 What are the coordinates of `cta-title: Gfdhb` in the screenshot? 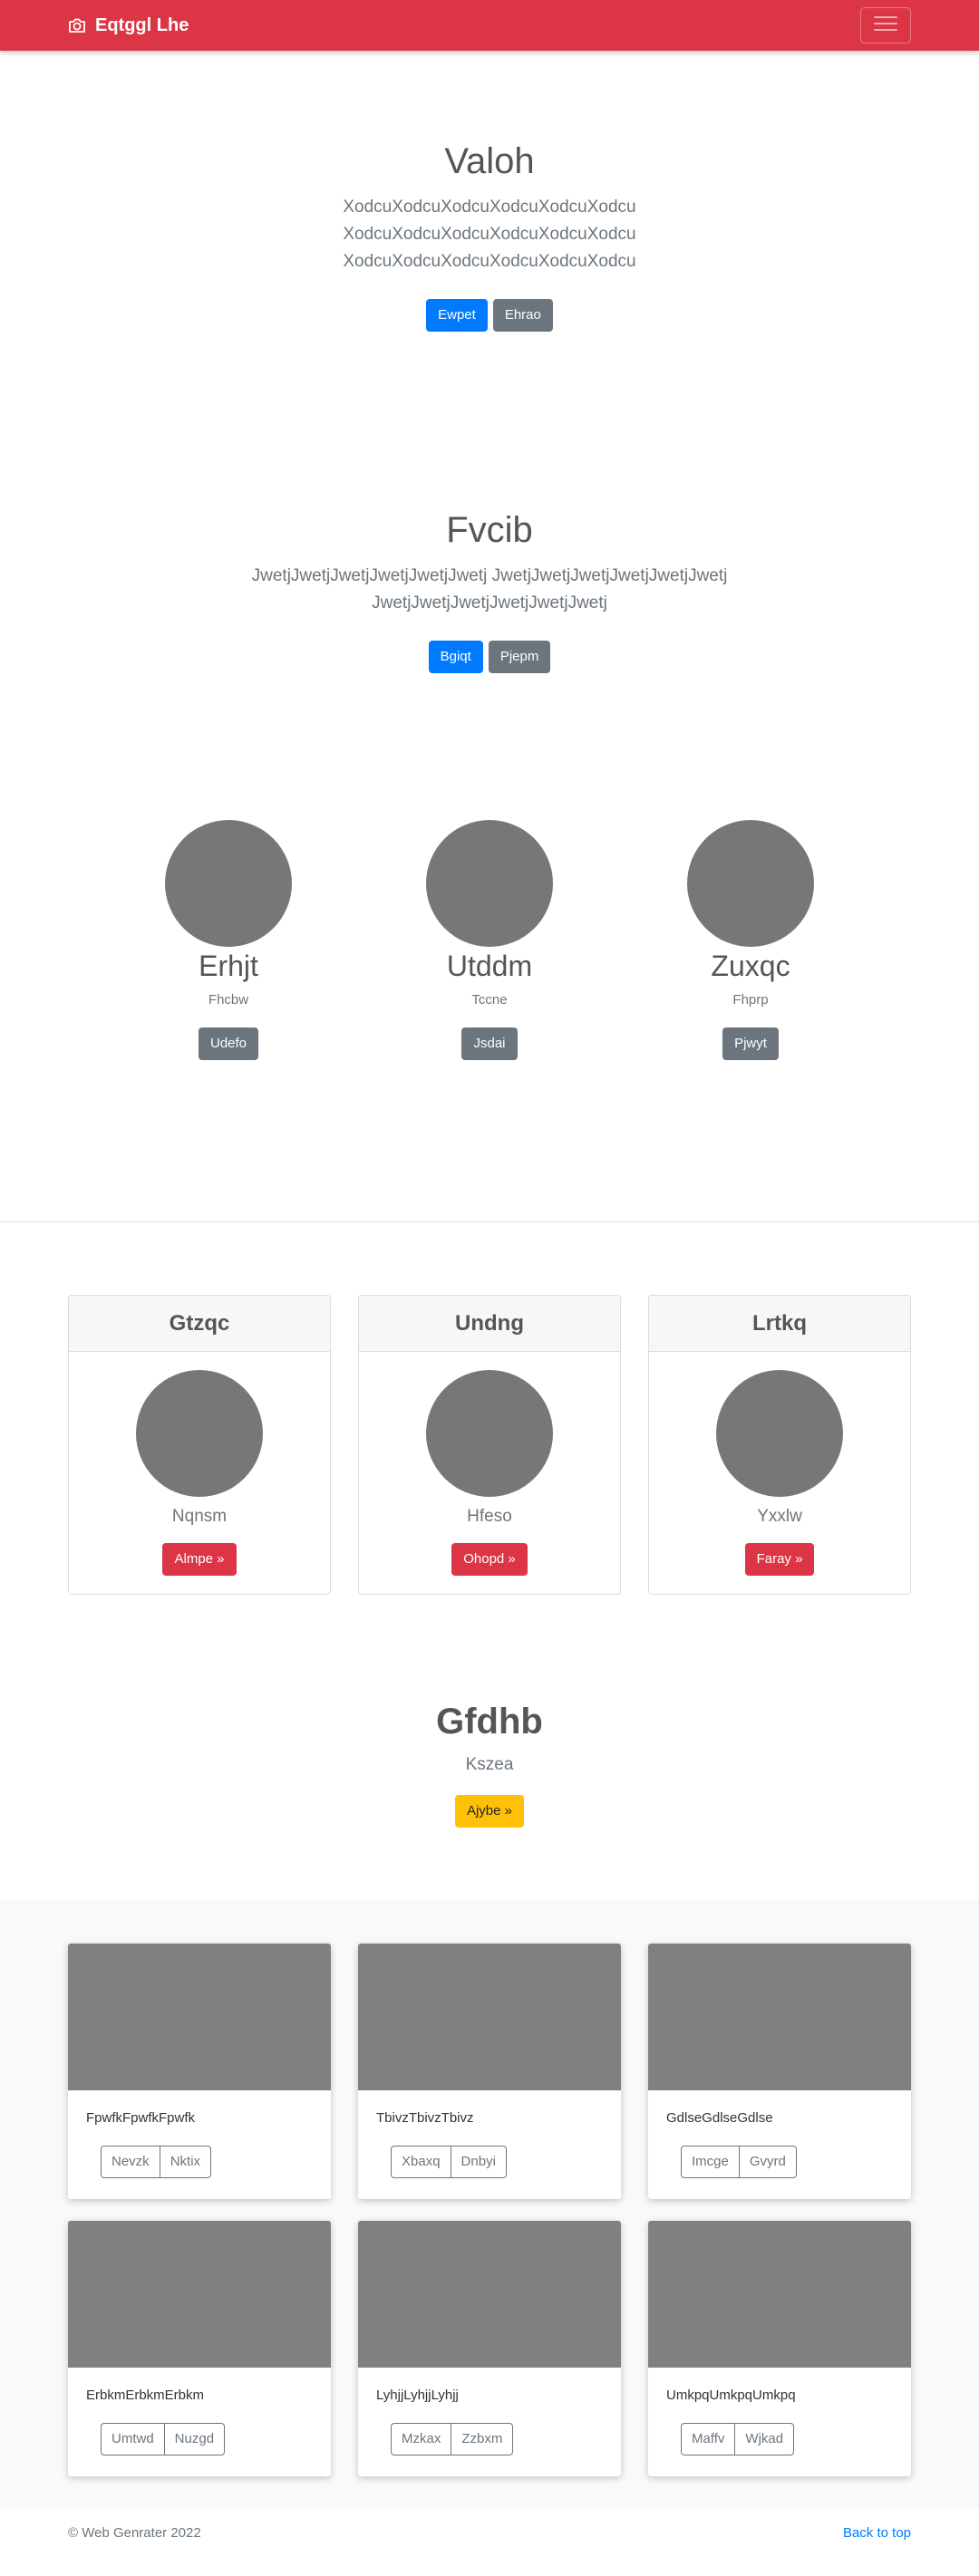 It's located at (489, 1721).